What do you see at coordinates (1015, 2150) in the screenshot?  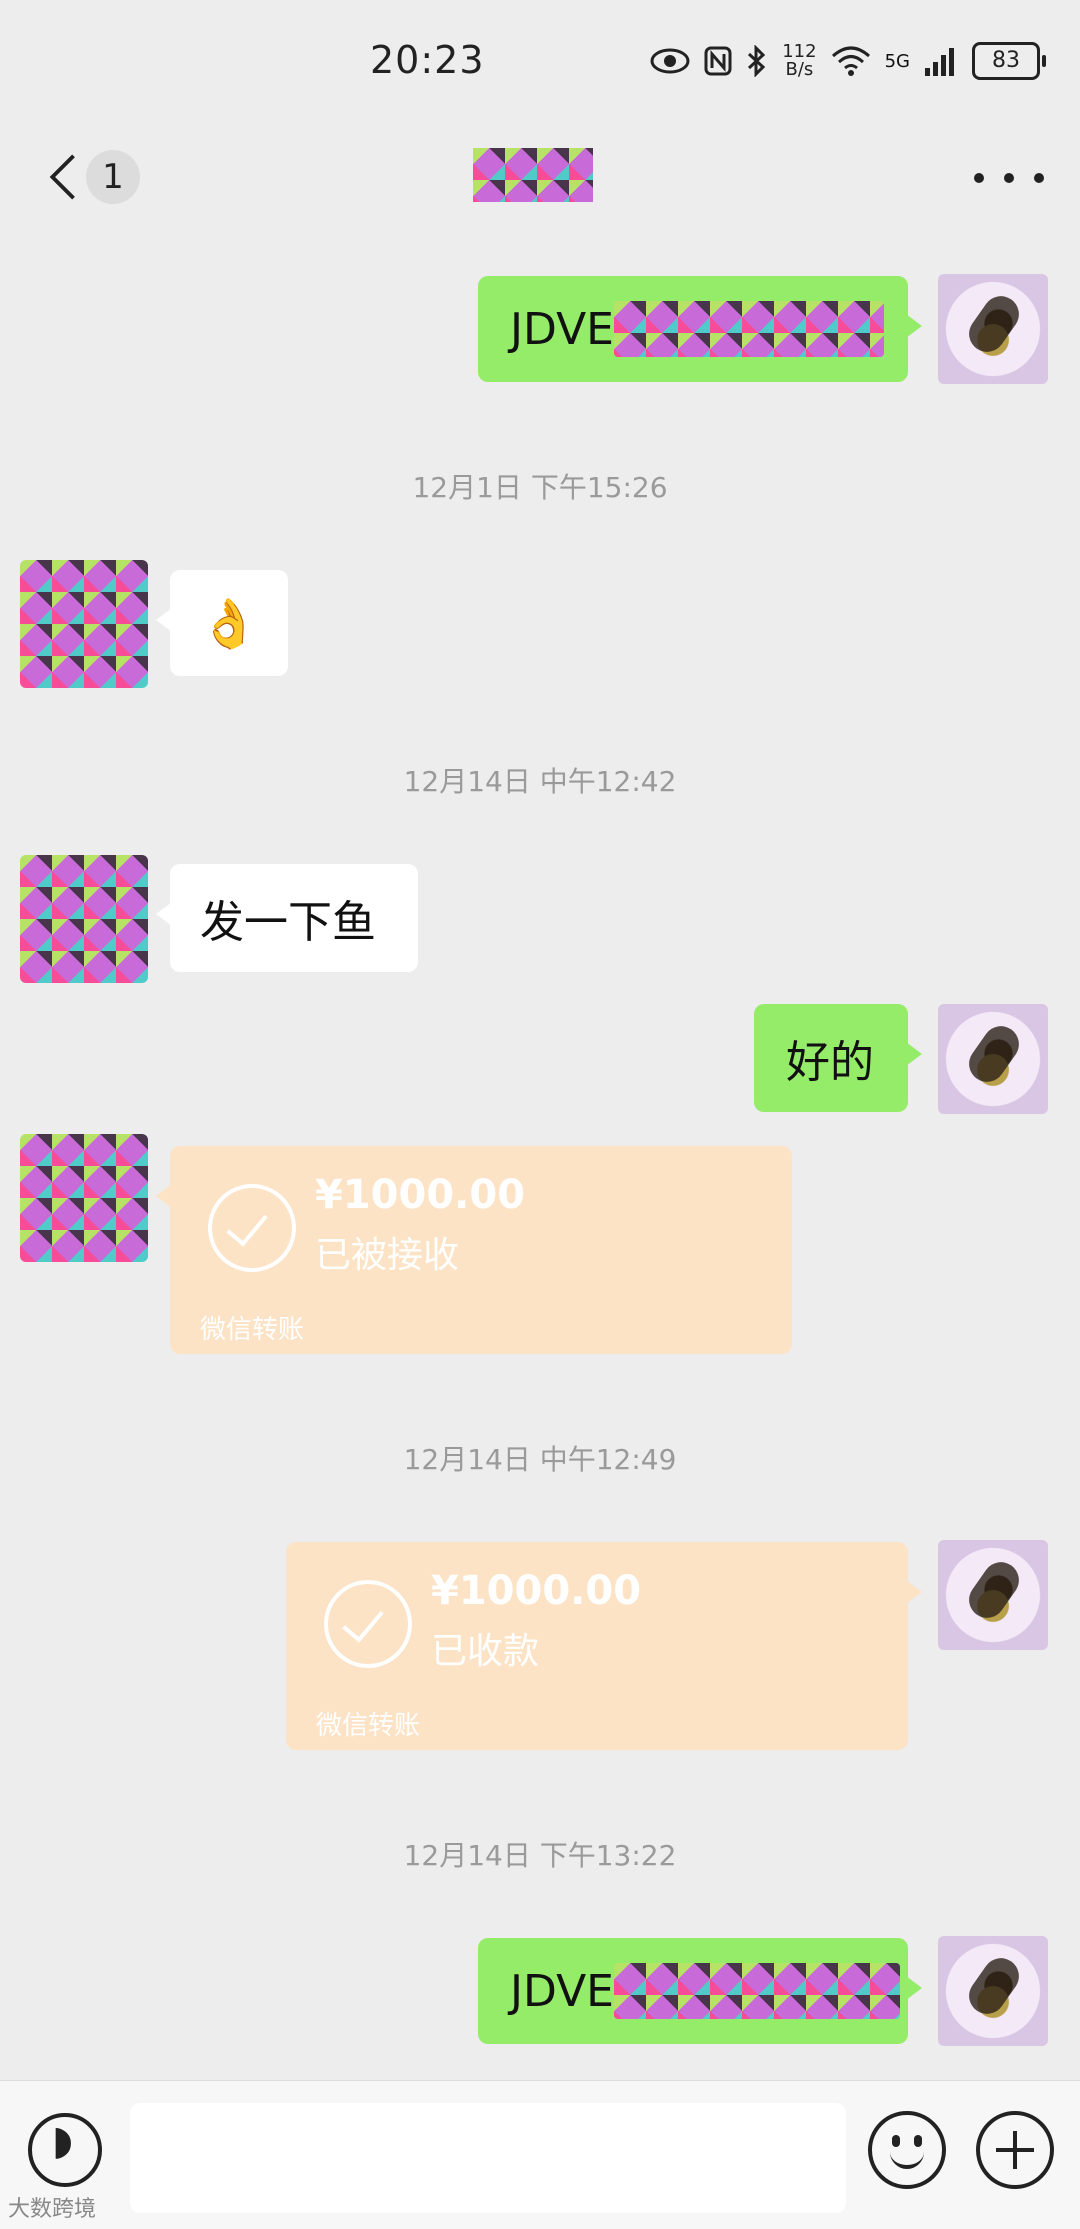 I see `plus-icon` at bounding box center [1015, 2150].